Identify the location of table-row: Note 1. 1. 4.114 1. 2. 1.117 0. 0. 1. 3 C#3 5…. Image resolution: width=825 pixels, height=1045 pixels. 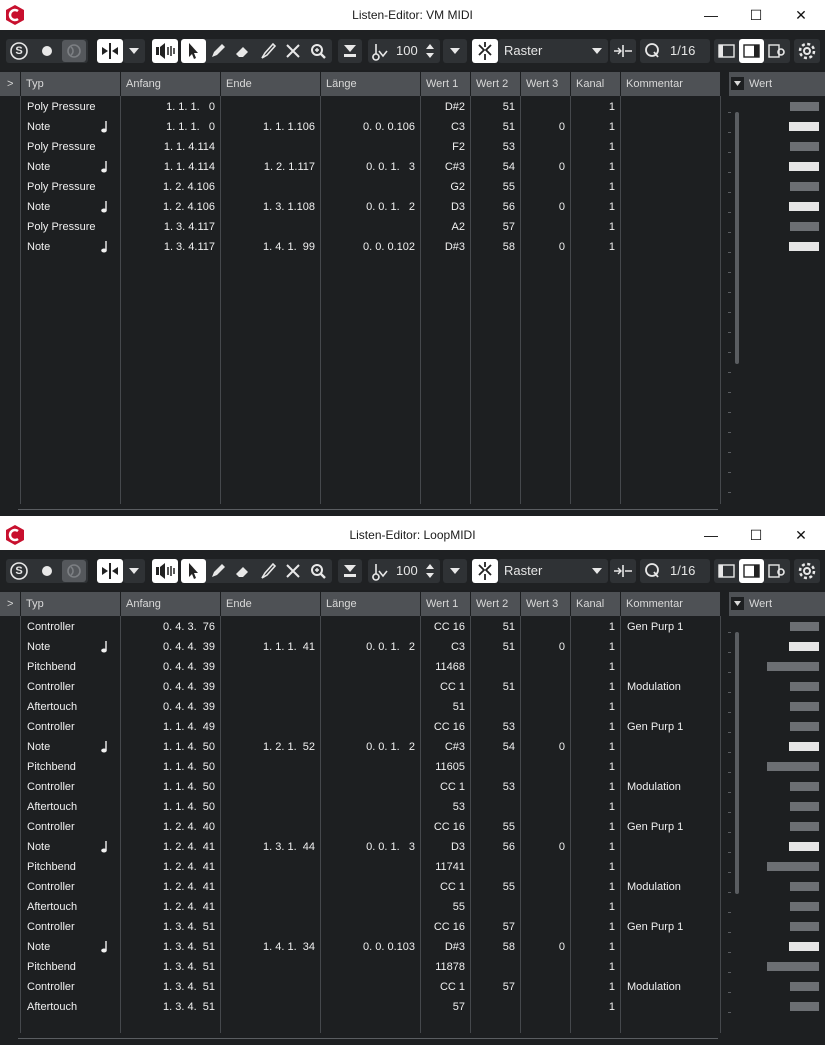
(360, 167).